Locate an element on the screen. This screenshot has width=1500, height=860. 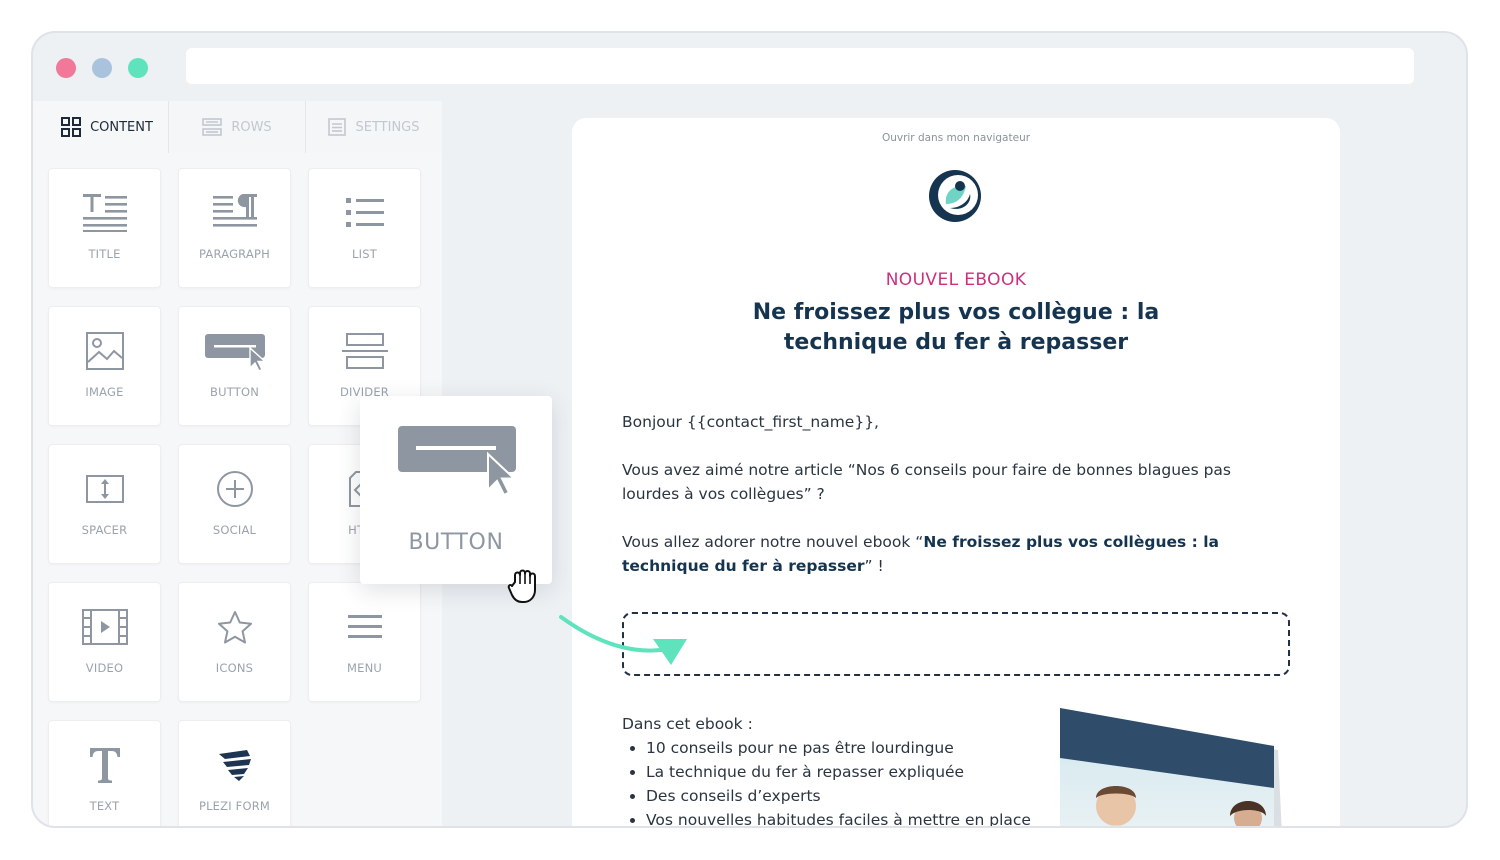
tile-text-label: TEXT is located at coordinates (104, 806).